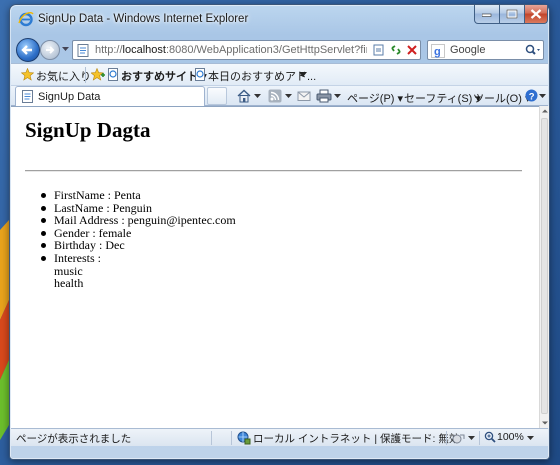 This screenshot has height=465, width=560. I want to click on minimize-button, so click(487, 14).